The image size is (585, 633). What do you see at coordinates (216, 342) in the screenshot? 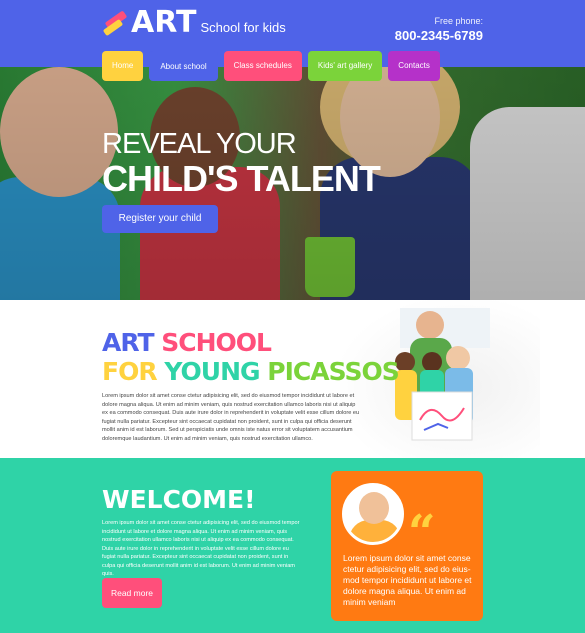
I see `heading-word-school: SCHOOL` at bounding box center [216, 342].